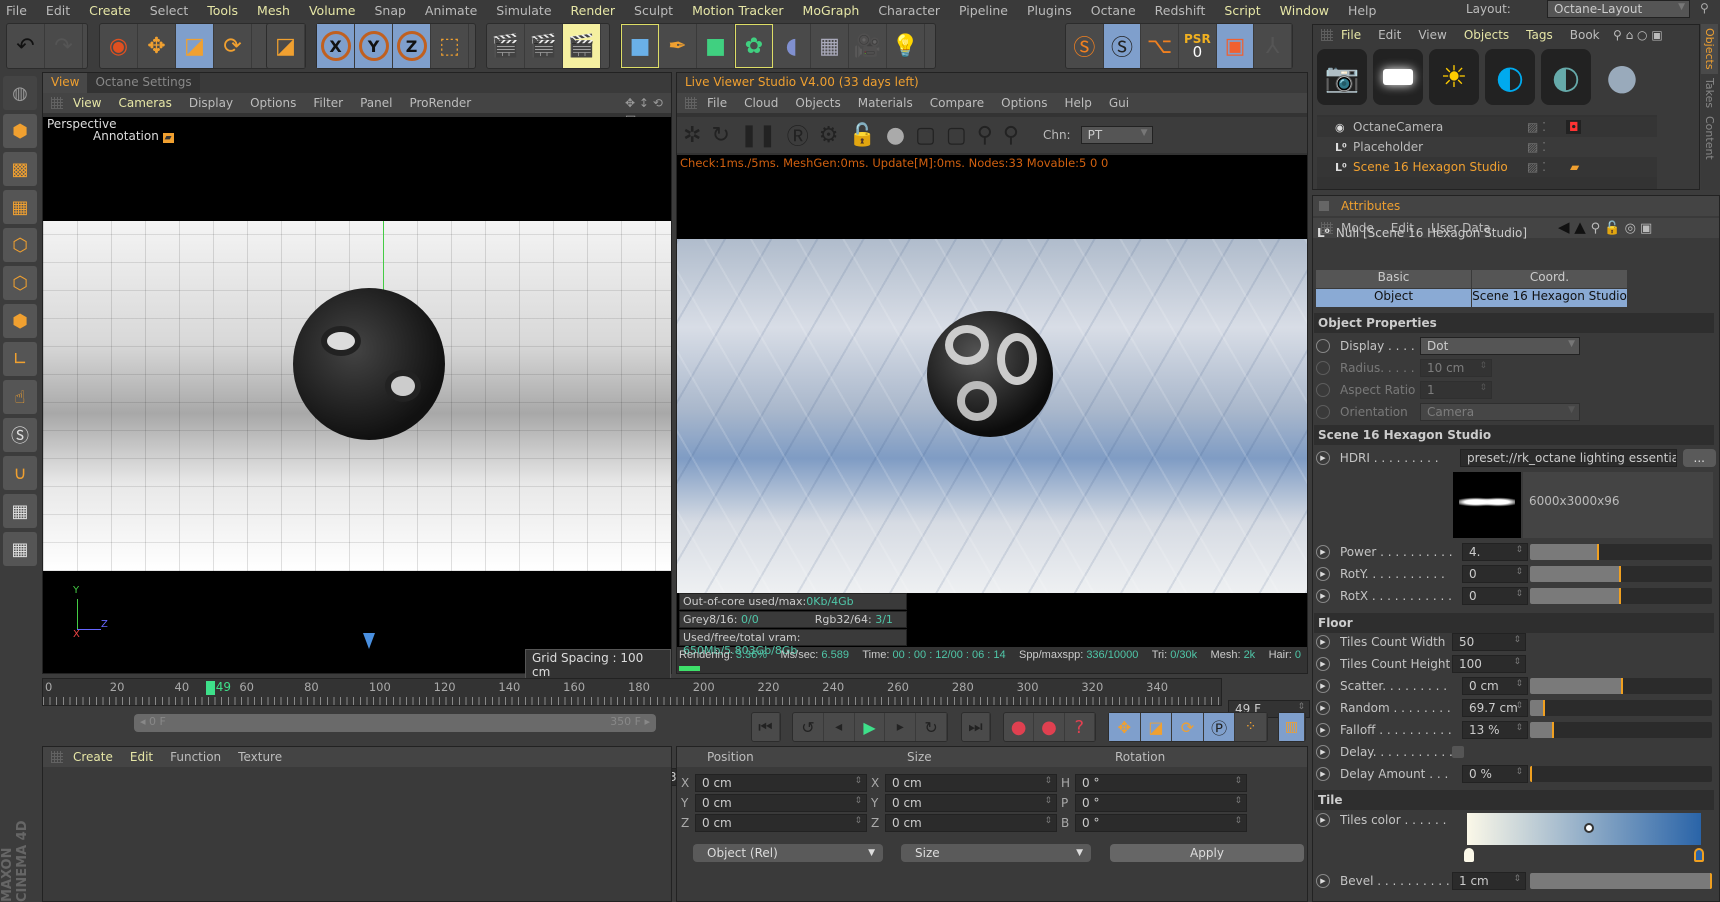  I want to click on key-pla-icon: ⁘, so click(1251, 727).